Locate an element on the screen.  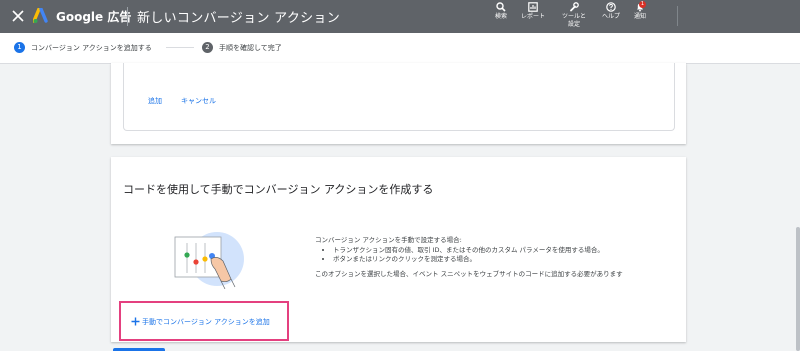
add-button: 追加 is located at coordinates (155, 101).